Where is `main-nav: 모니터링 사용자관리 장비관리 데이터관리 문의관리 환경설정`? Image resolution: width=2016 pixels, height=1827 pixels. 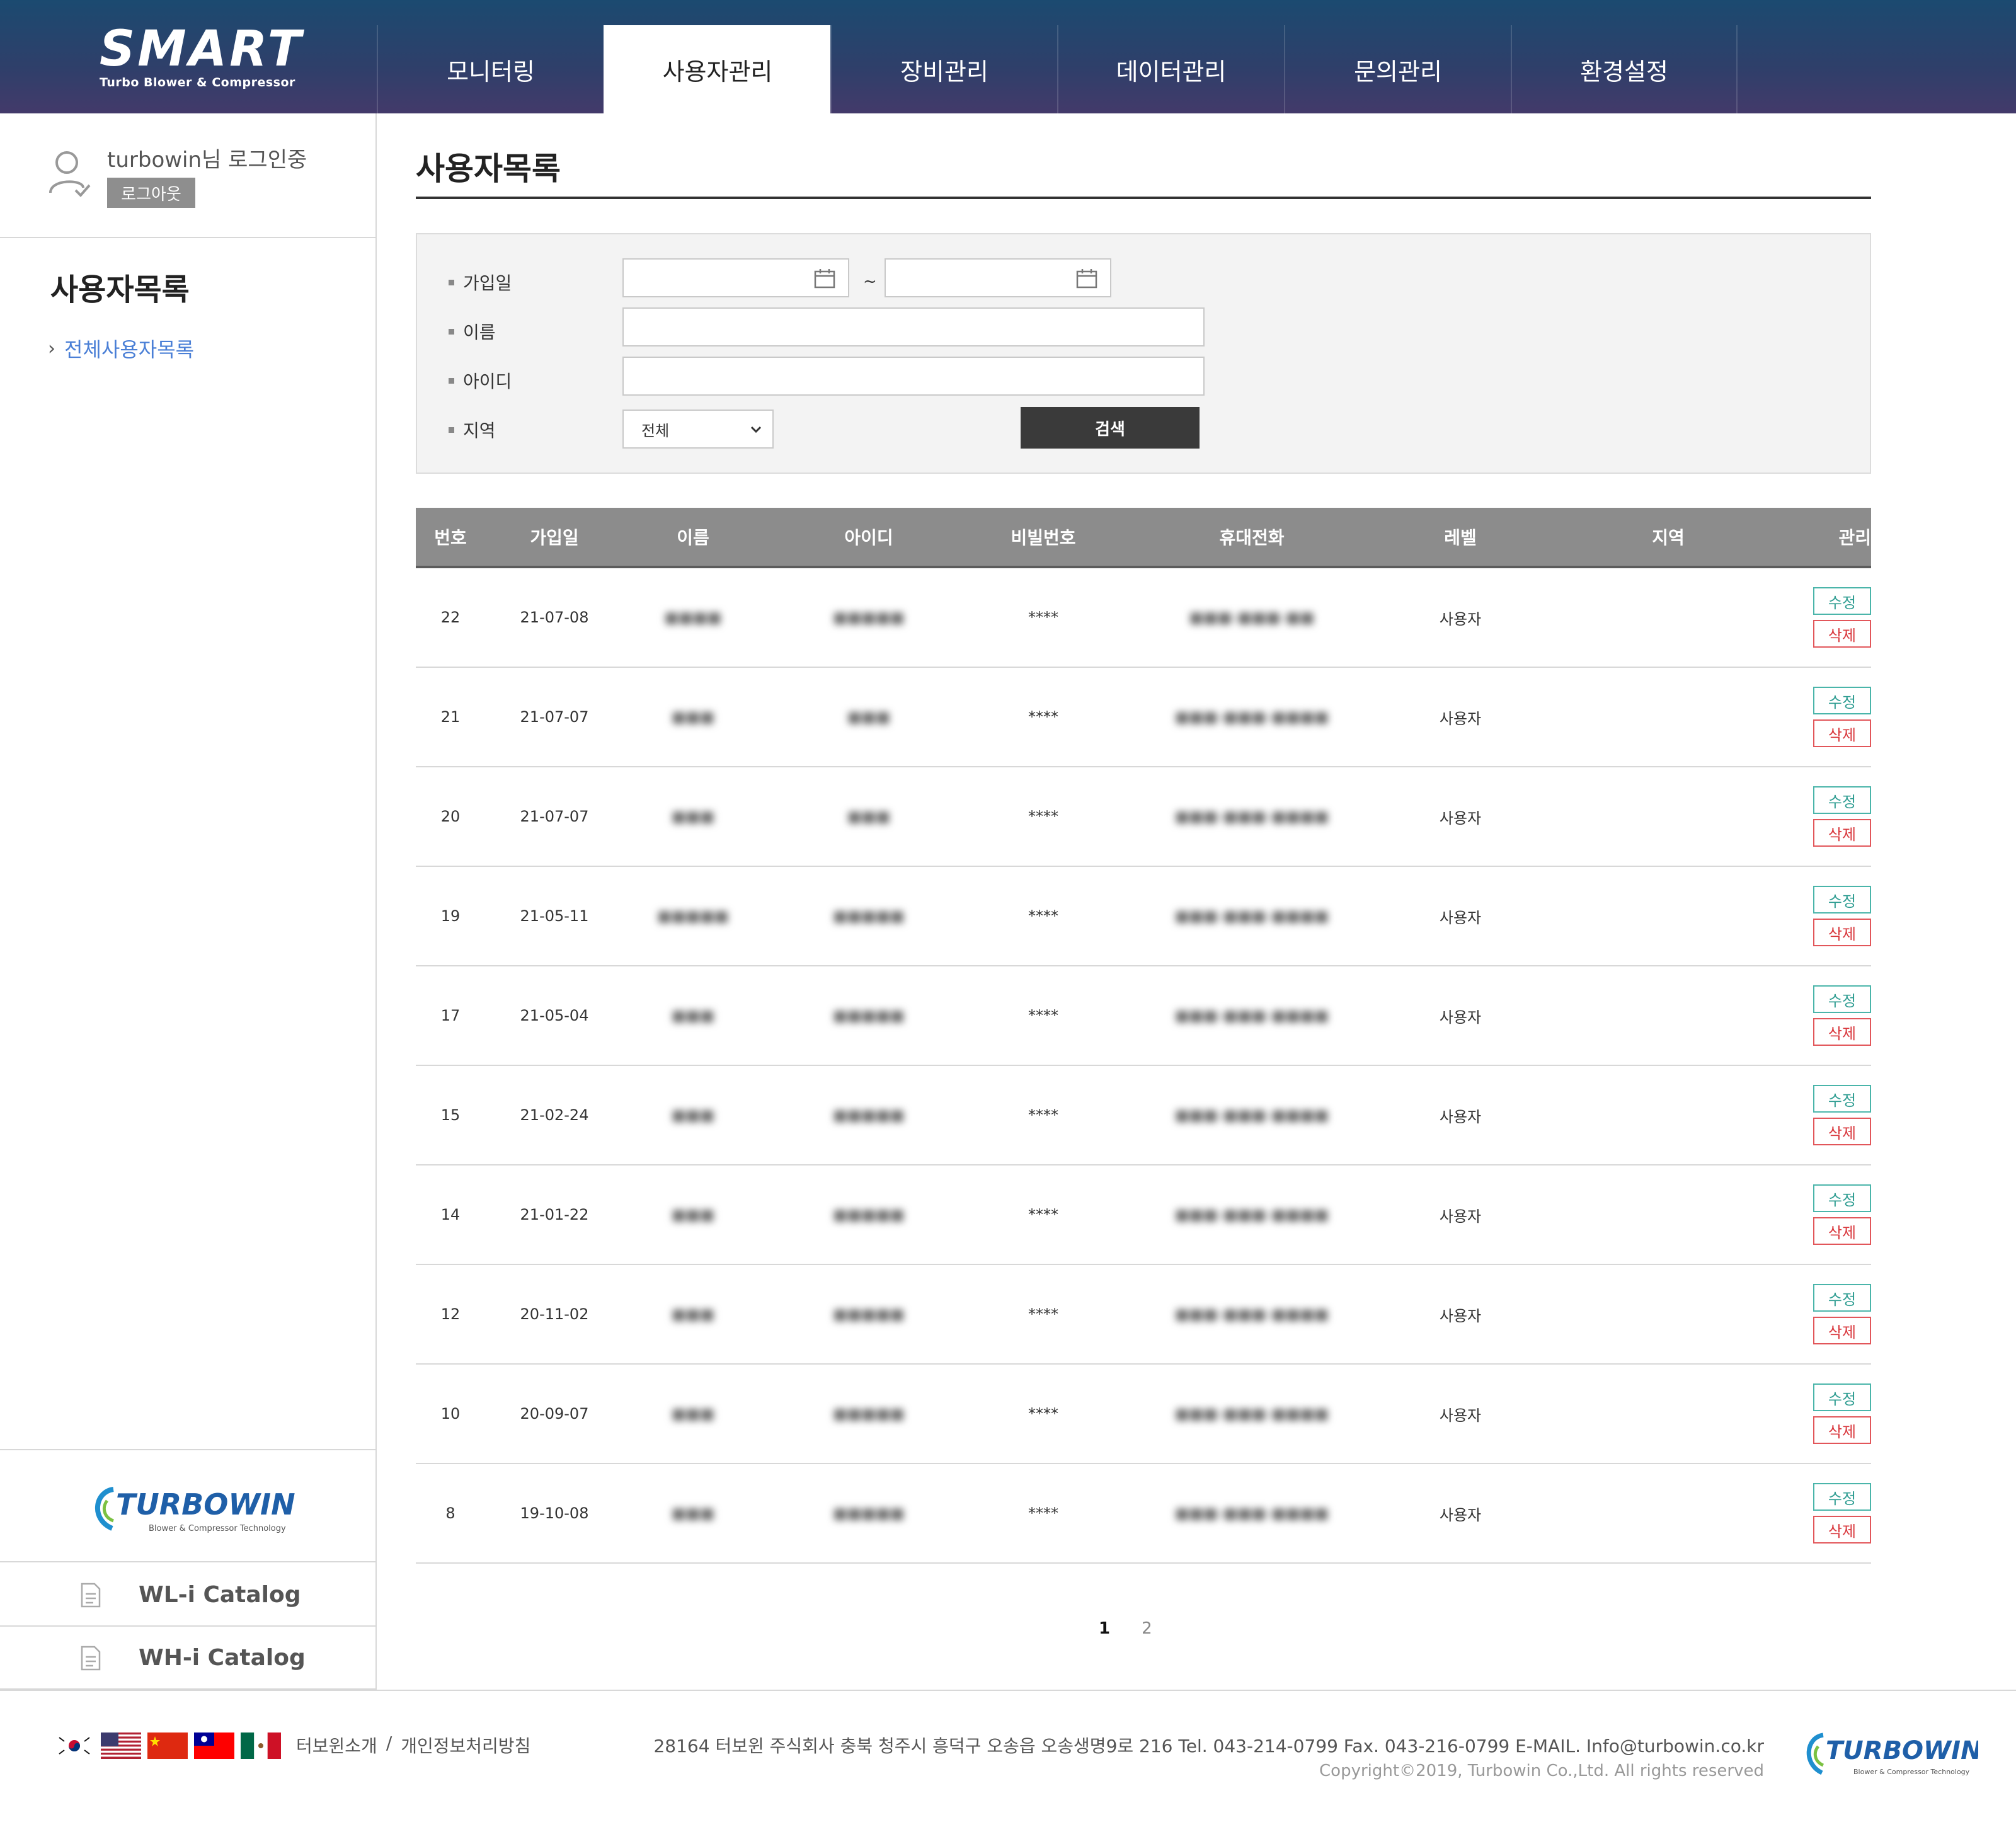 main-nav: 모니터링 사용자관리 장비관리 데이터관리 문의관리 환경설정 is located at coordinates (1057, 69).